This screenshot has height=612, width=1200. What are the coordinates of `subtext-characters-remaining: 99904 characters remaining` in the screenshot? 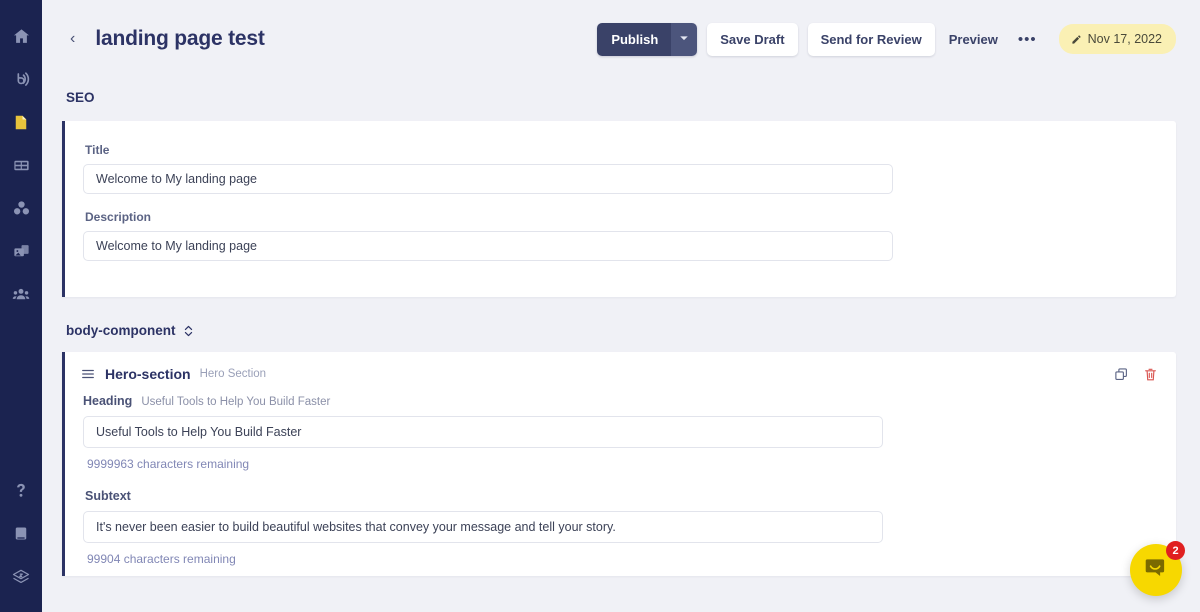 It's located at (161, 559).